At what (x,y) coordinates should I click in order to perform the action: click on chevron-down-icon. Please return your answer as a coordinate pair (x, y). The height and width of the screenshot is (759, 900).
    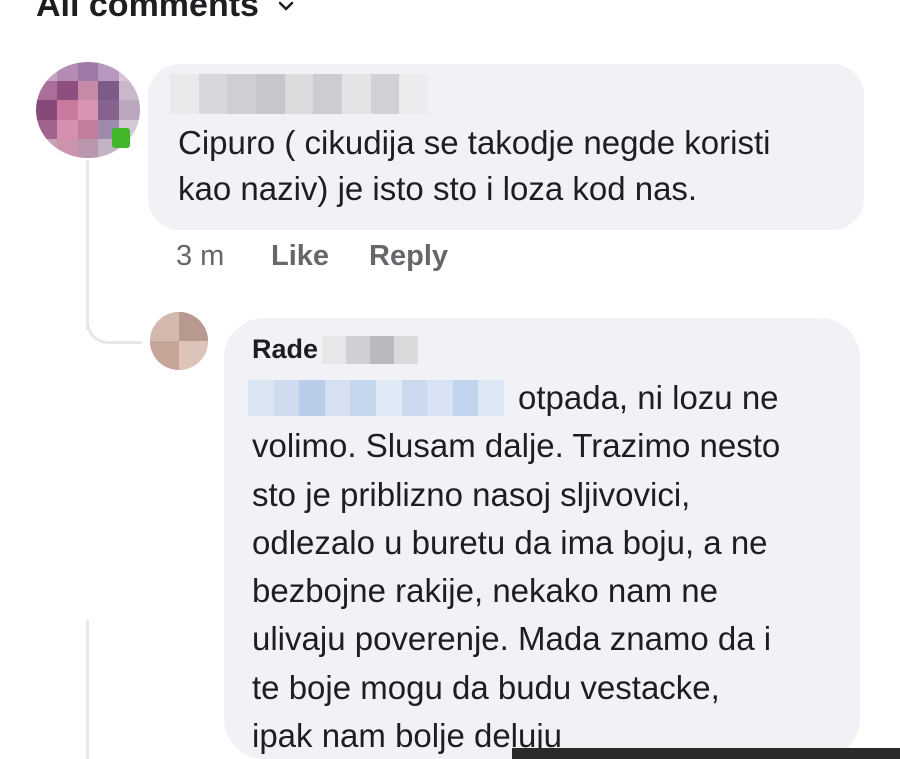
    Looking at the image, I should click on (286, 7).